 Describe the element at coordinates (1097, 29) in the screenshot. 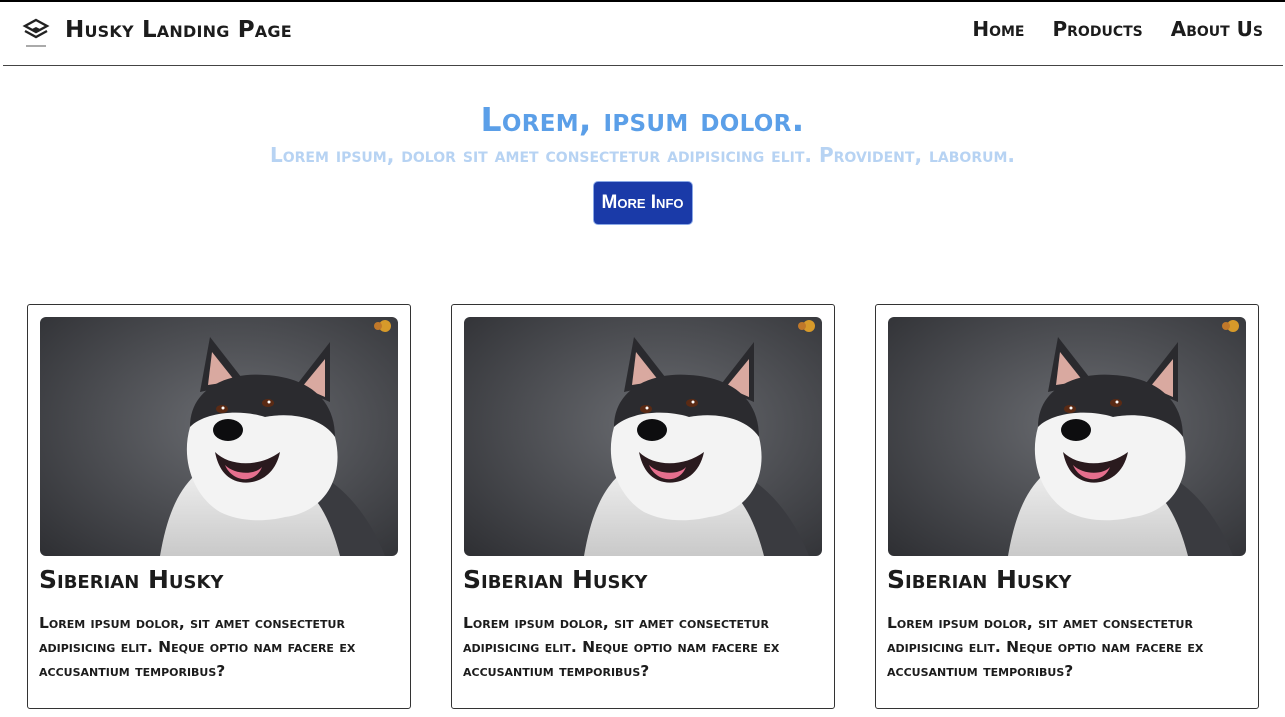

I see `nav-link-products: Products` at that location.